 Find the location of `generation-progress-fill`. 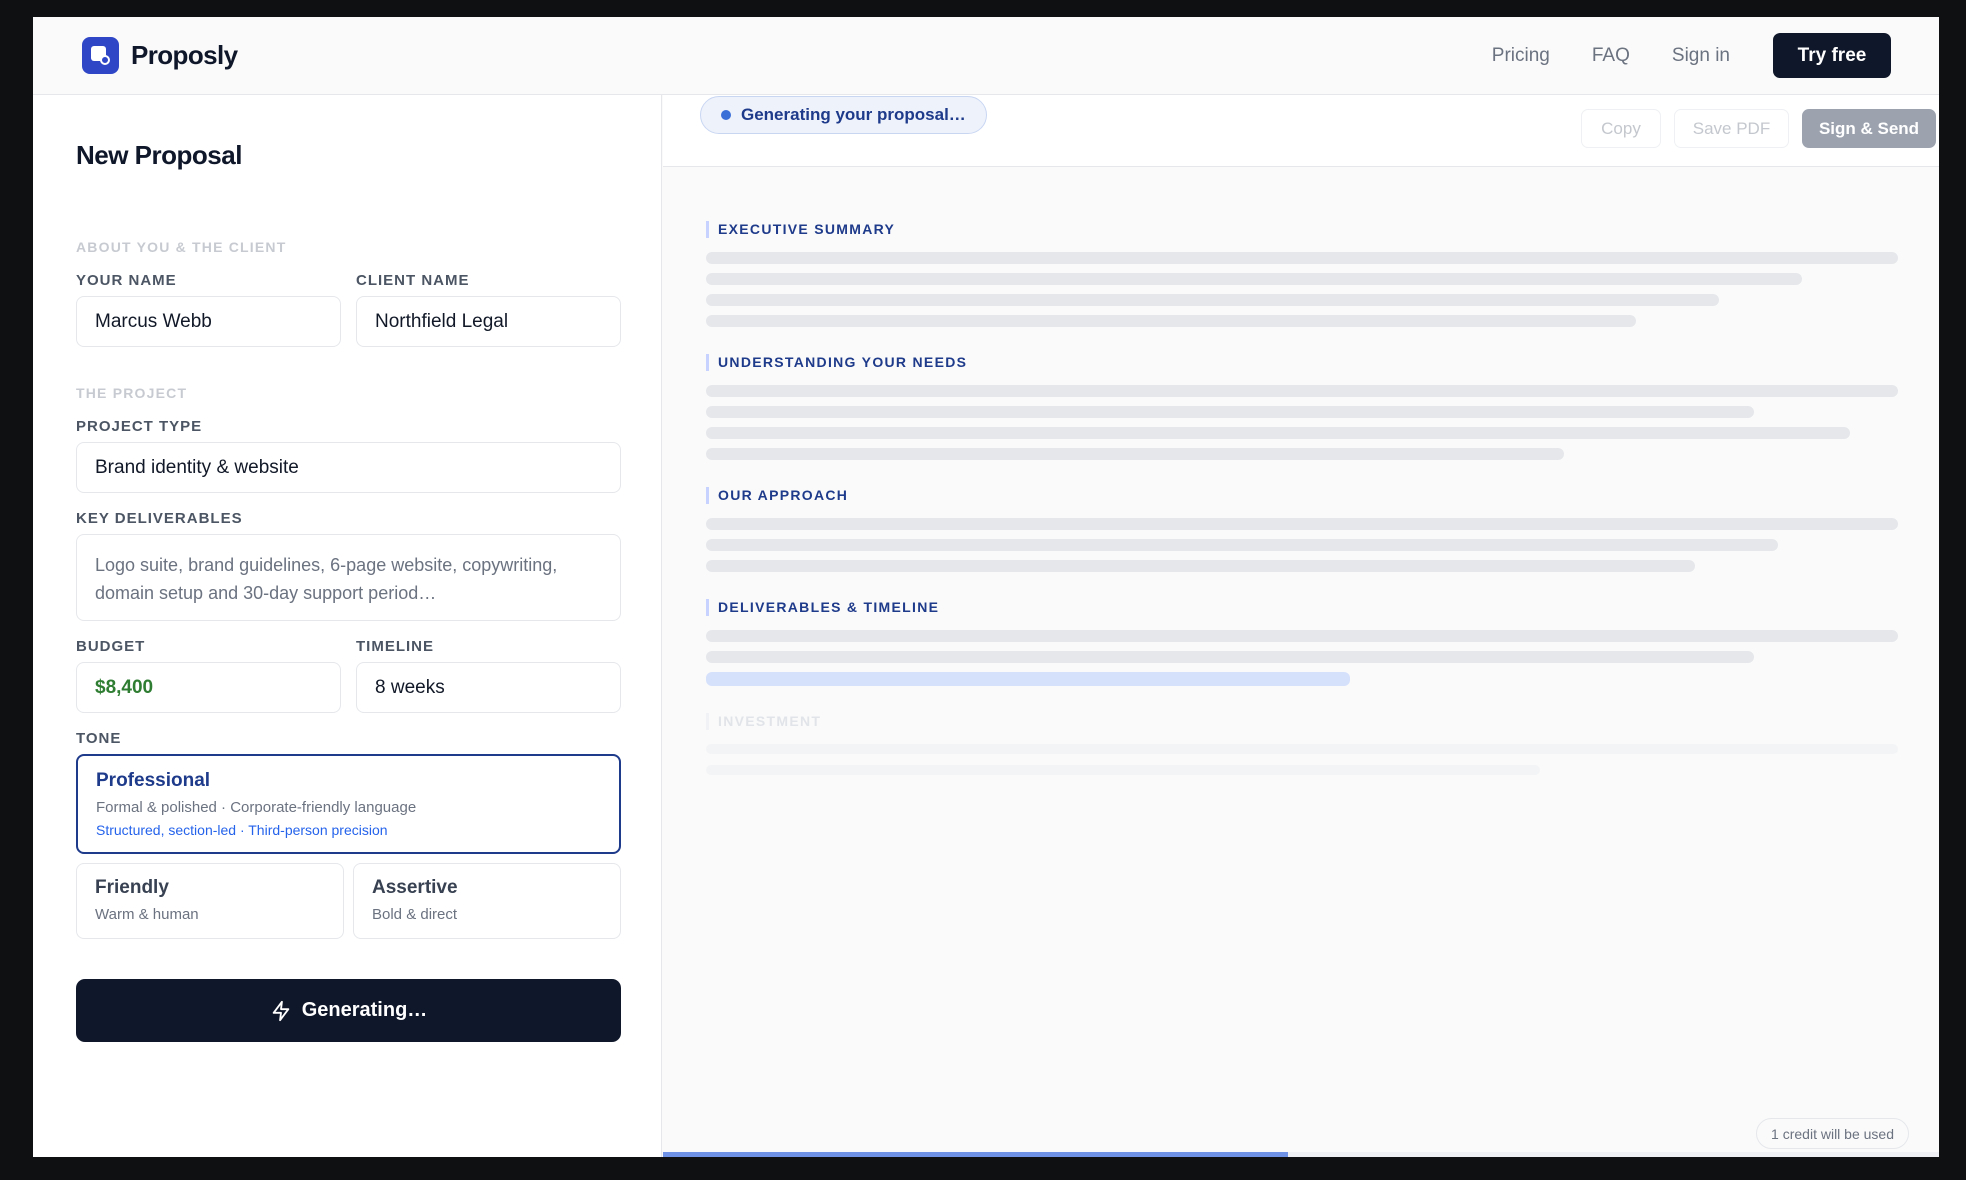

generation-progress-fill is located at coordinates (976, 1154).